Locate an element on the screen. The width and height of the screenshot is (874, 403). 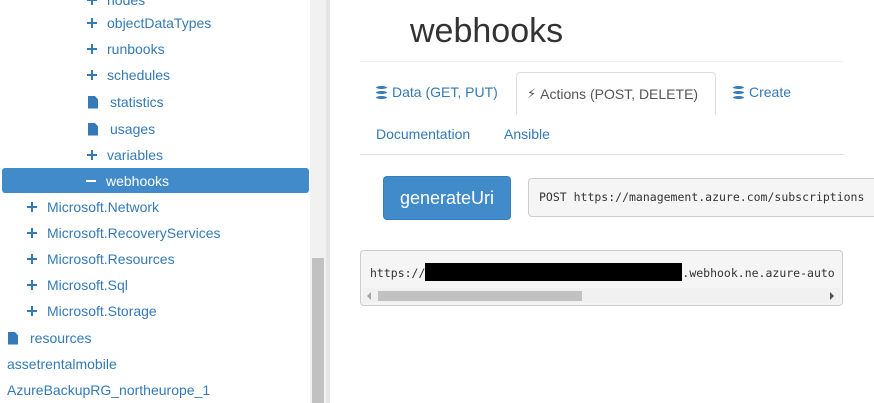
panel-divider is located at coordinates (328, 201).